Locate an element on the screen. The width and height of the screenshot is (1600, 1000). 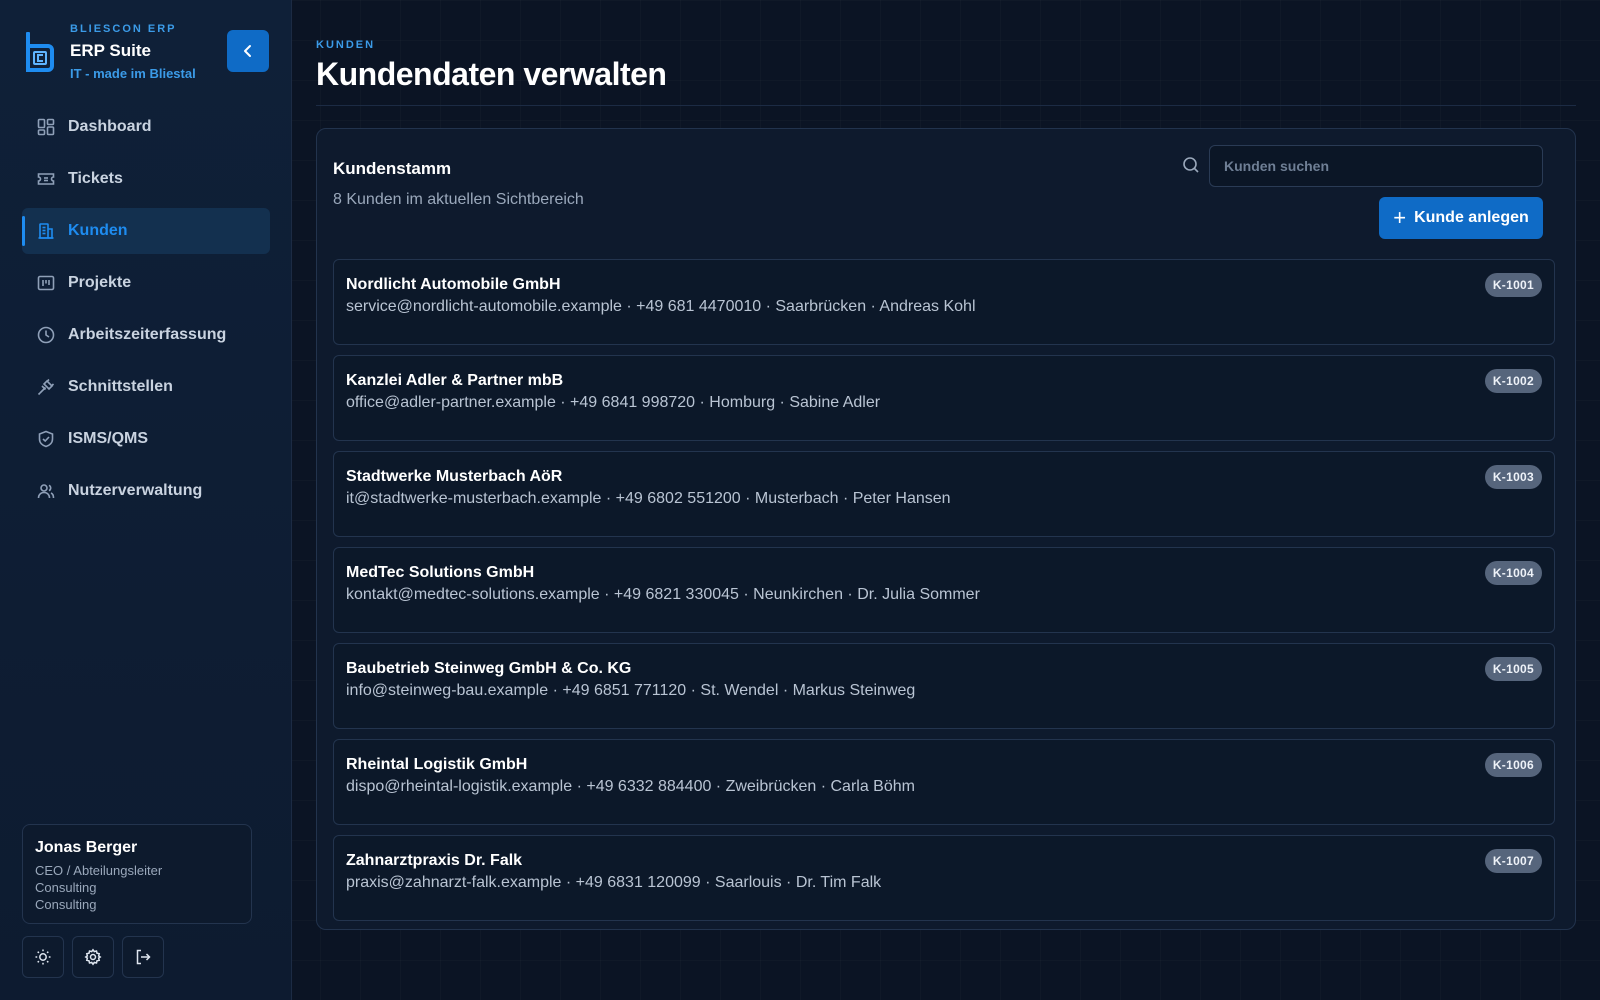
sun-icon is located at coordinates (43, 957).